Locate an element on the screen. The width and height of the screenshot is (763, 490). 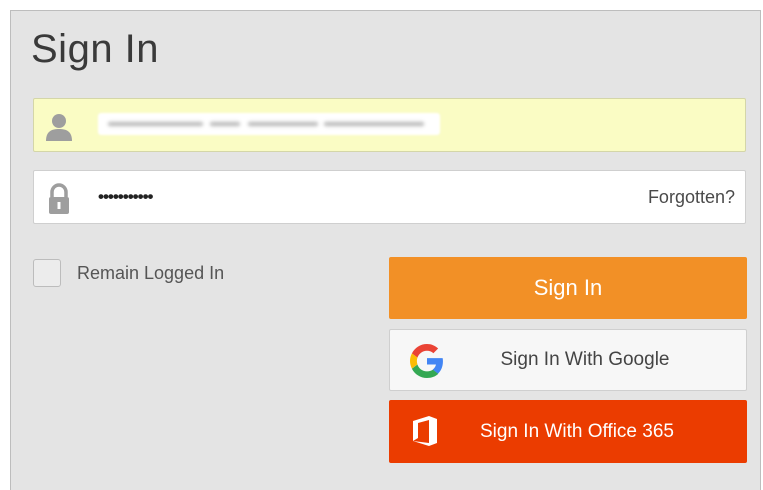
username-field is located at coordinates (389, 125).